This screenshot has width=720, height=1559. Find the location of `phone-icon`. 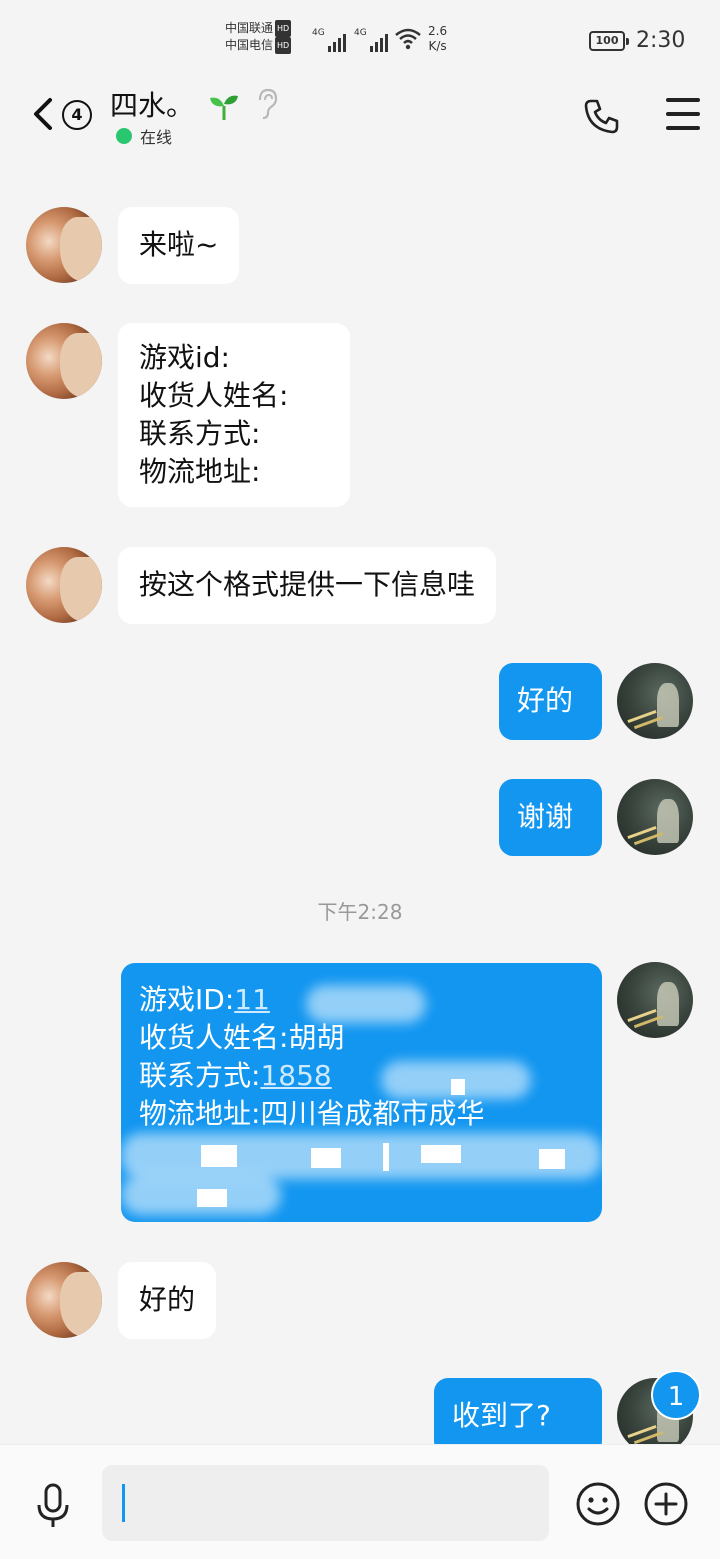

phone-icon is located at coordinates (602, 116).